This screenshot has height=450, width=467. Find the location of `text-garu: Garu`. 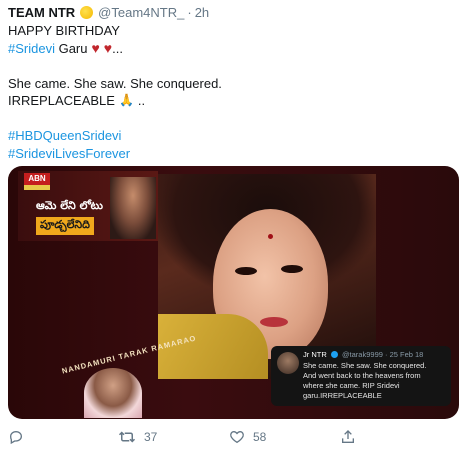

text-garu: Garu is located at coordinates (71, 48).